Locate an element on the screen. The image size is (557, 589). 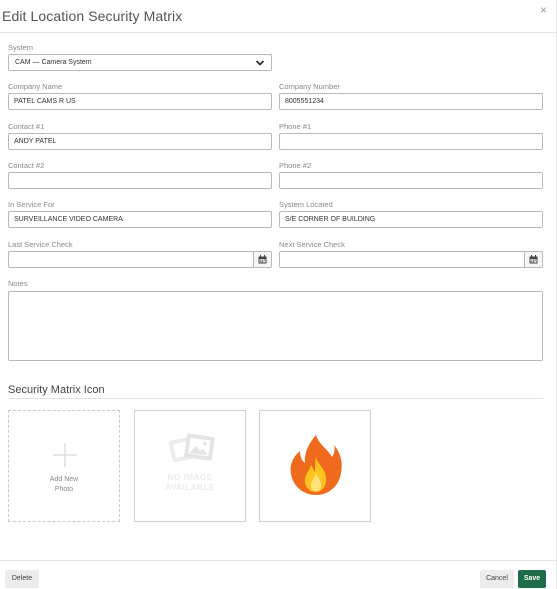
company-name-label: Company Name is located at coordinates (35, 86).